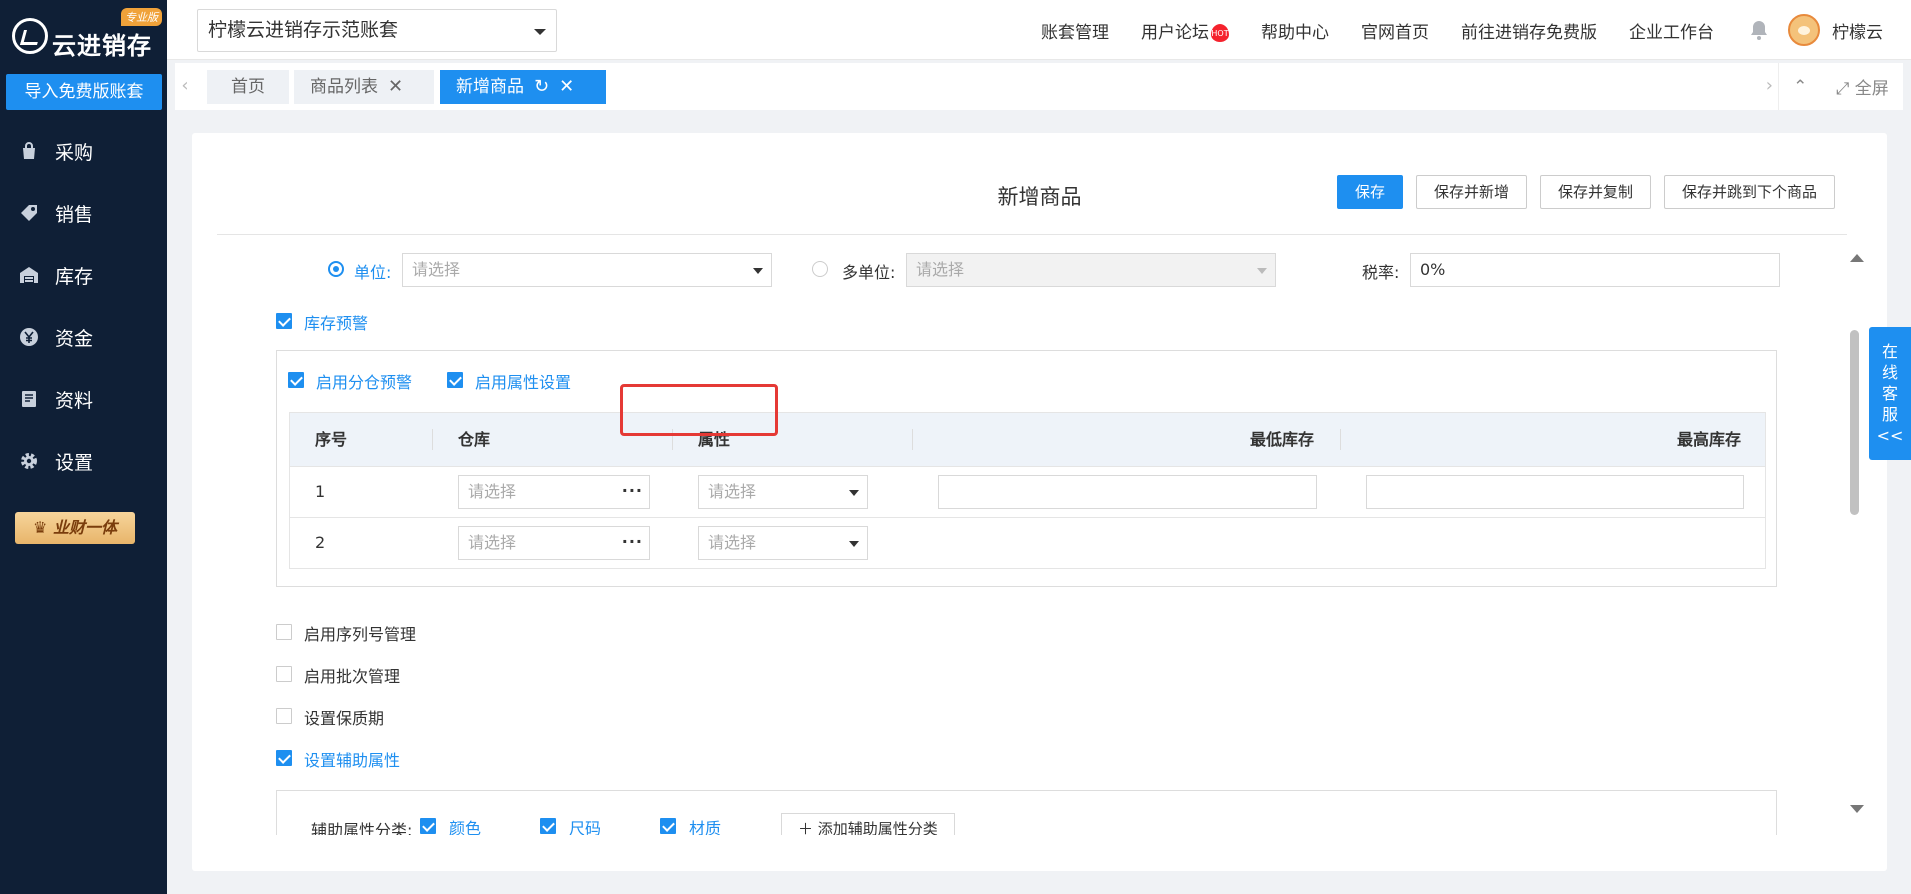  I want to click on fullscreen-button: ⤢ 全屏, so click(1862, 86).